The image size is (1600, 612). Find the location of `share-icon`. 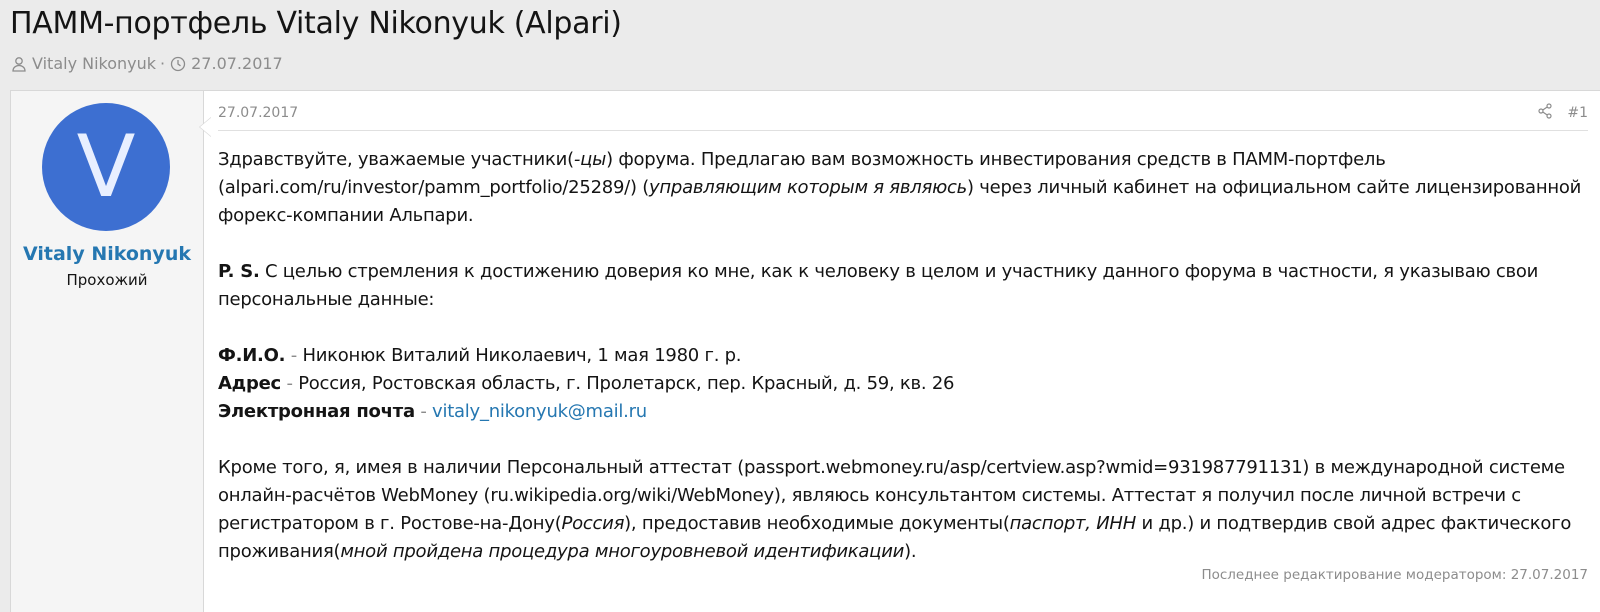

share-icon is located at coordinates (1545, 112).